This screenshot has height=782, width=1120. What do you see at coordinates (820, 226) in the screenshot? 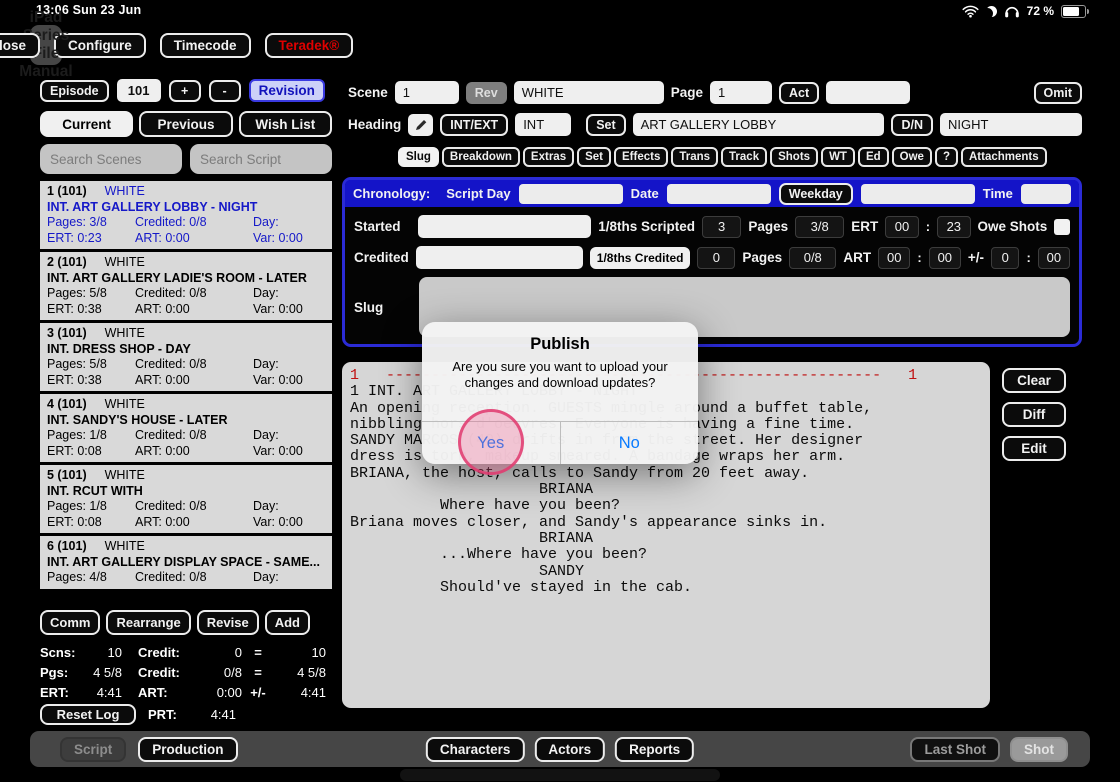
I see `started-pages-field: 3/8` at bounding box center [820, 226].